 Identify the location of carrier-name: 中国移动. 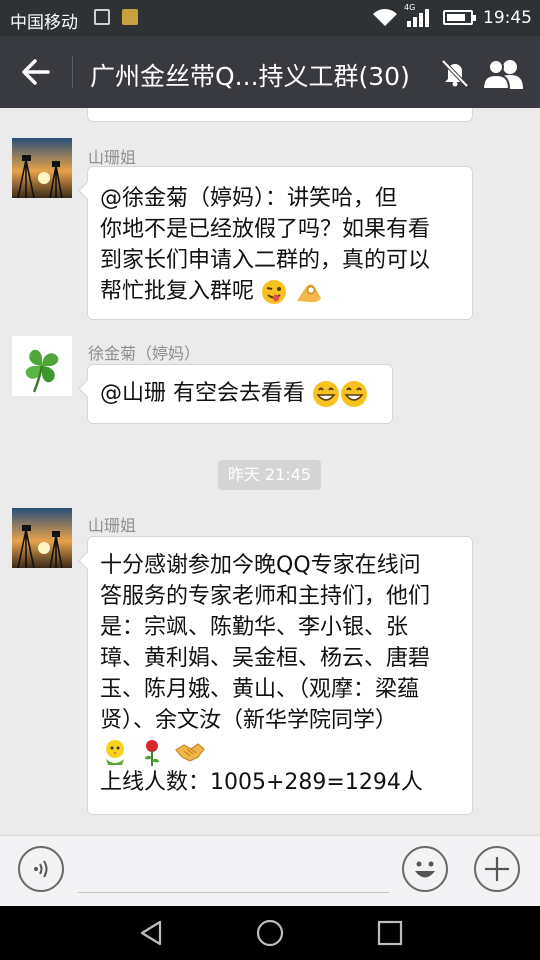
(44, 23).